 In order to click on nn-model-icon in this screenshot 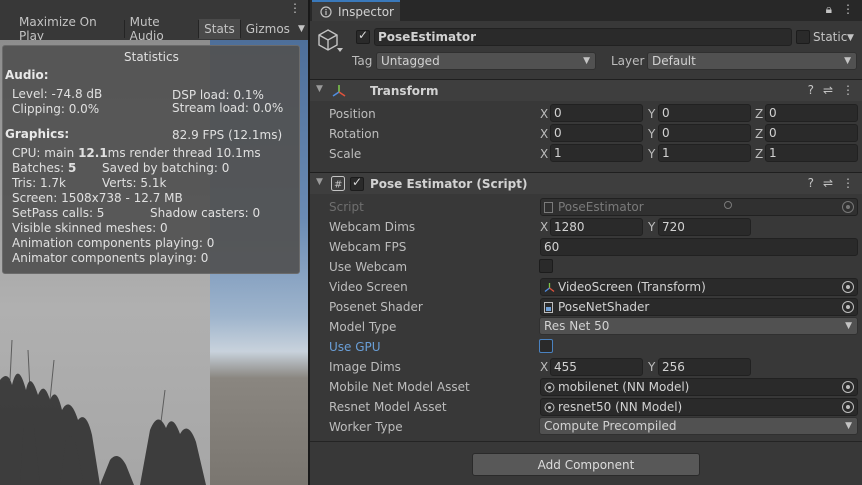, I will do `click(549, 387)`.